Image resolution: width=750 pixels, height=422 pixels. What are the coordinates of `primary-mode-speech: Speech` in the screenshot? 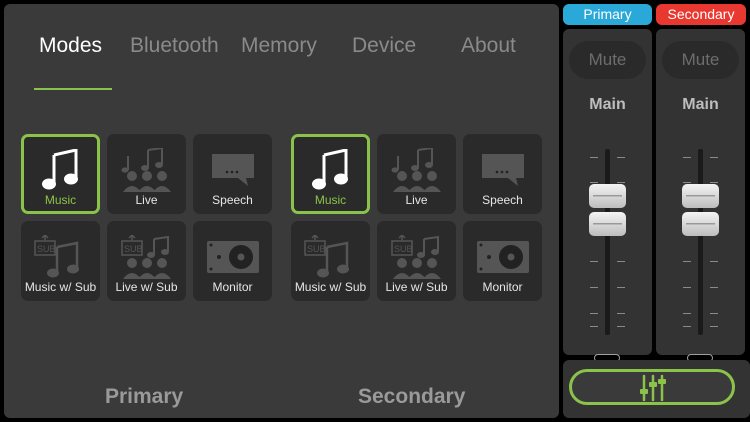 It's located at (232, 174).